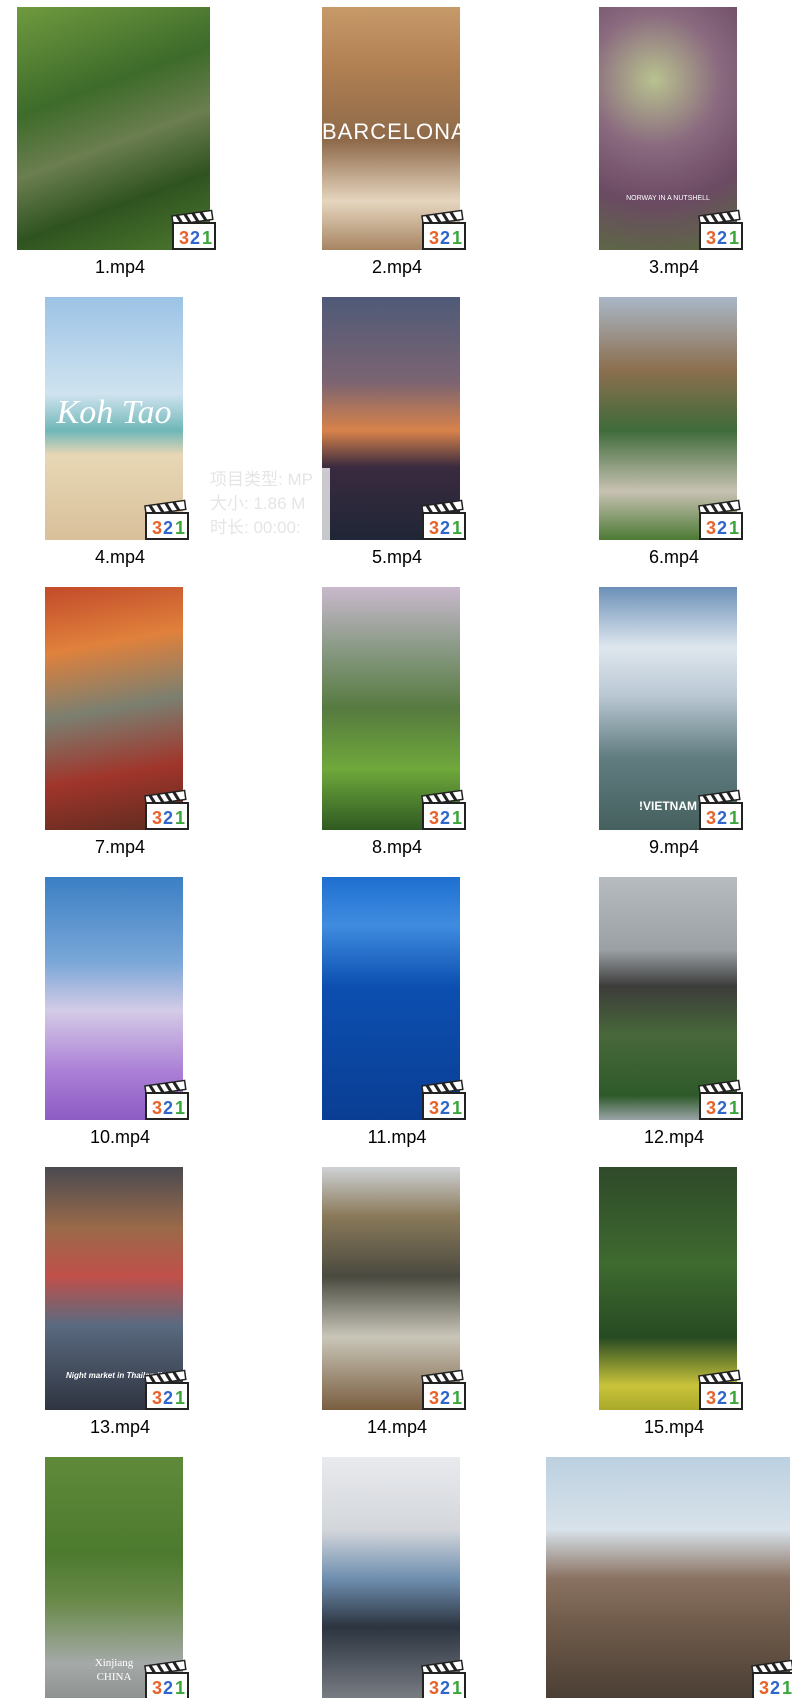 The height and width of the screenshot is (1698, 792). I want to click on file-info-tooltip: 项目类型: MP 大小: 1.86 M 时长: 00:00:, so click(270, 504).